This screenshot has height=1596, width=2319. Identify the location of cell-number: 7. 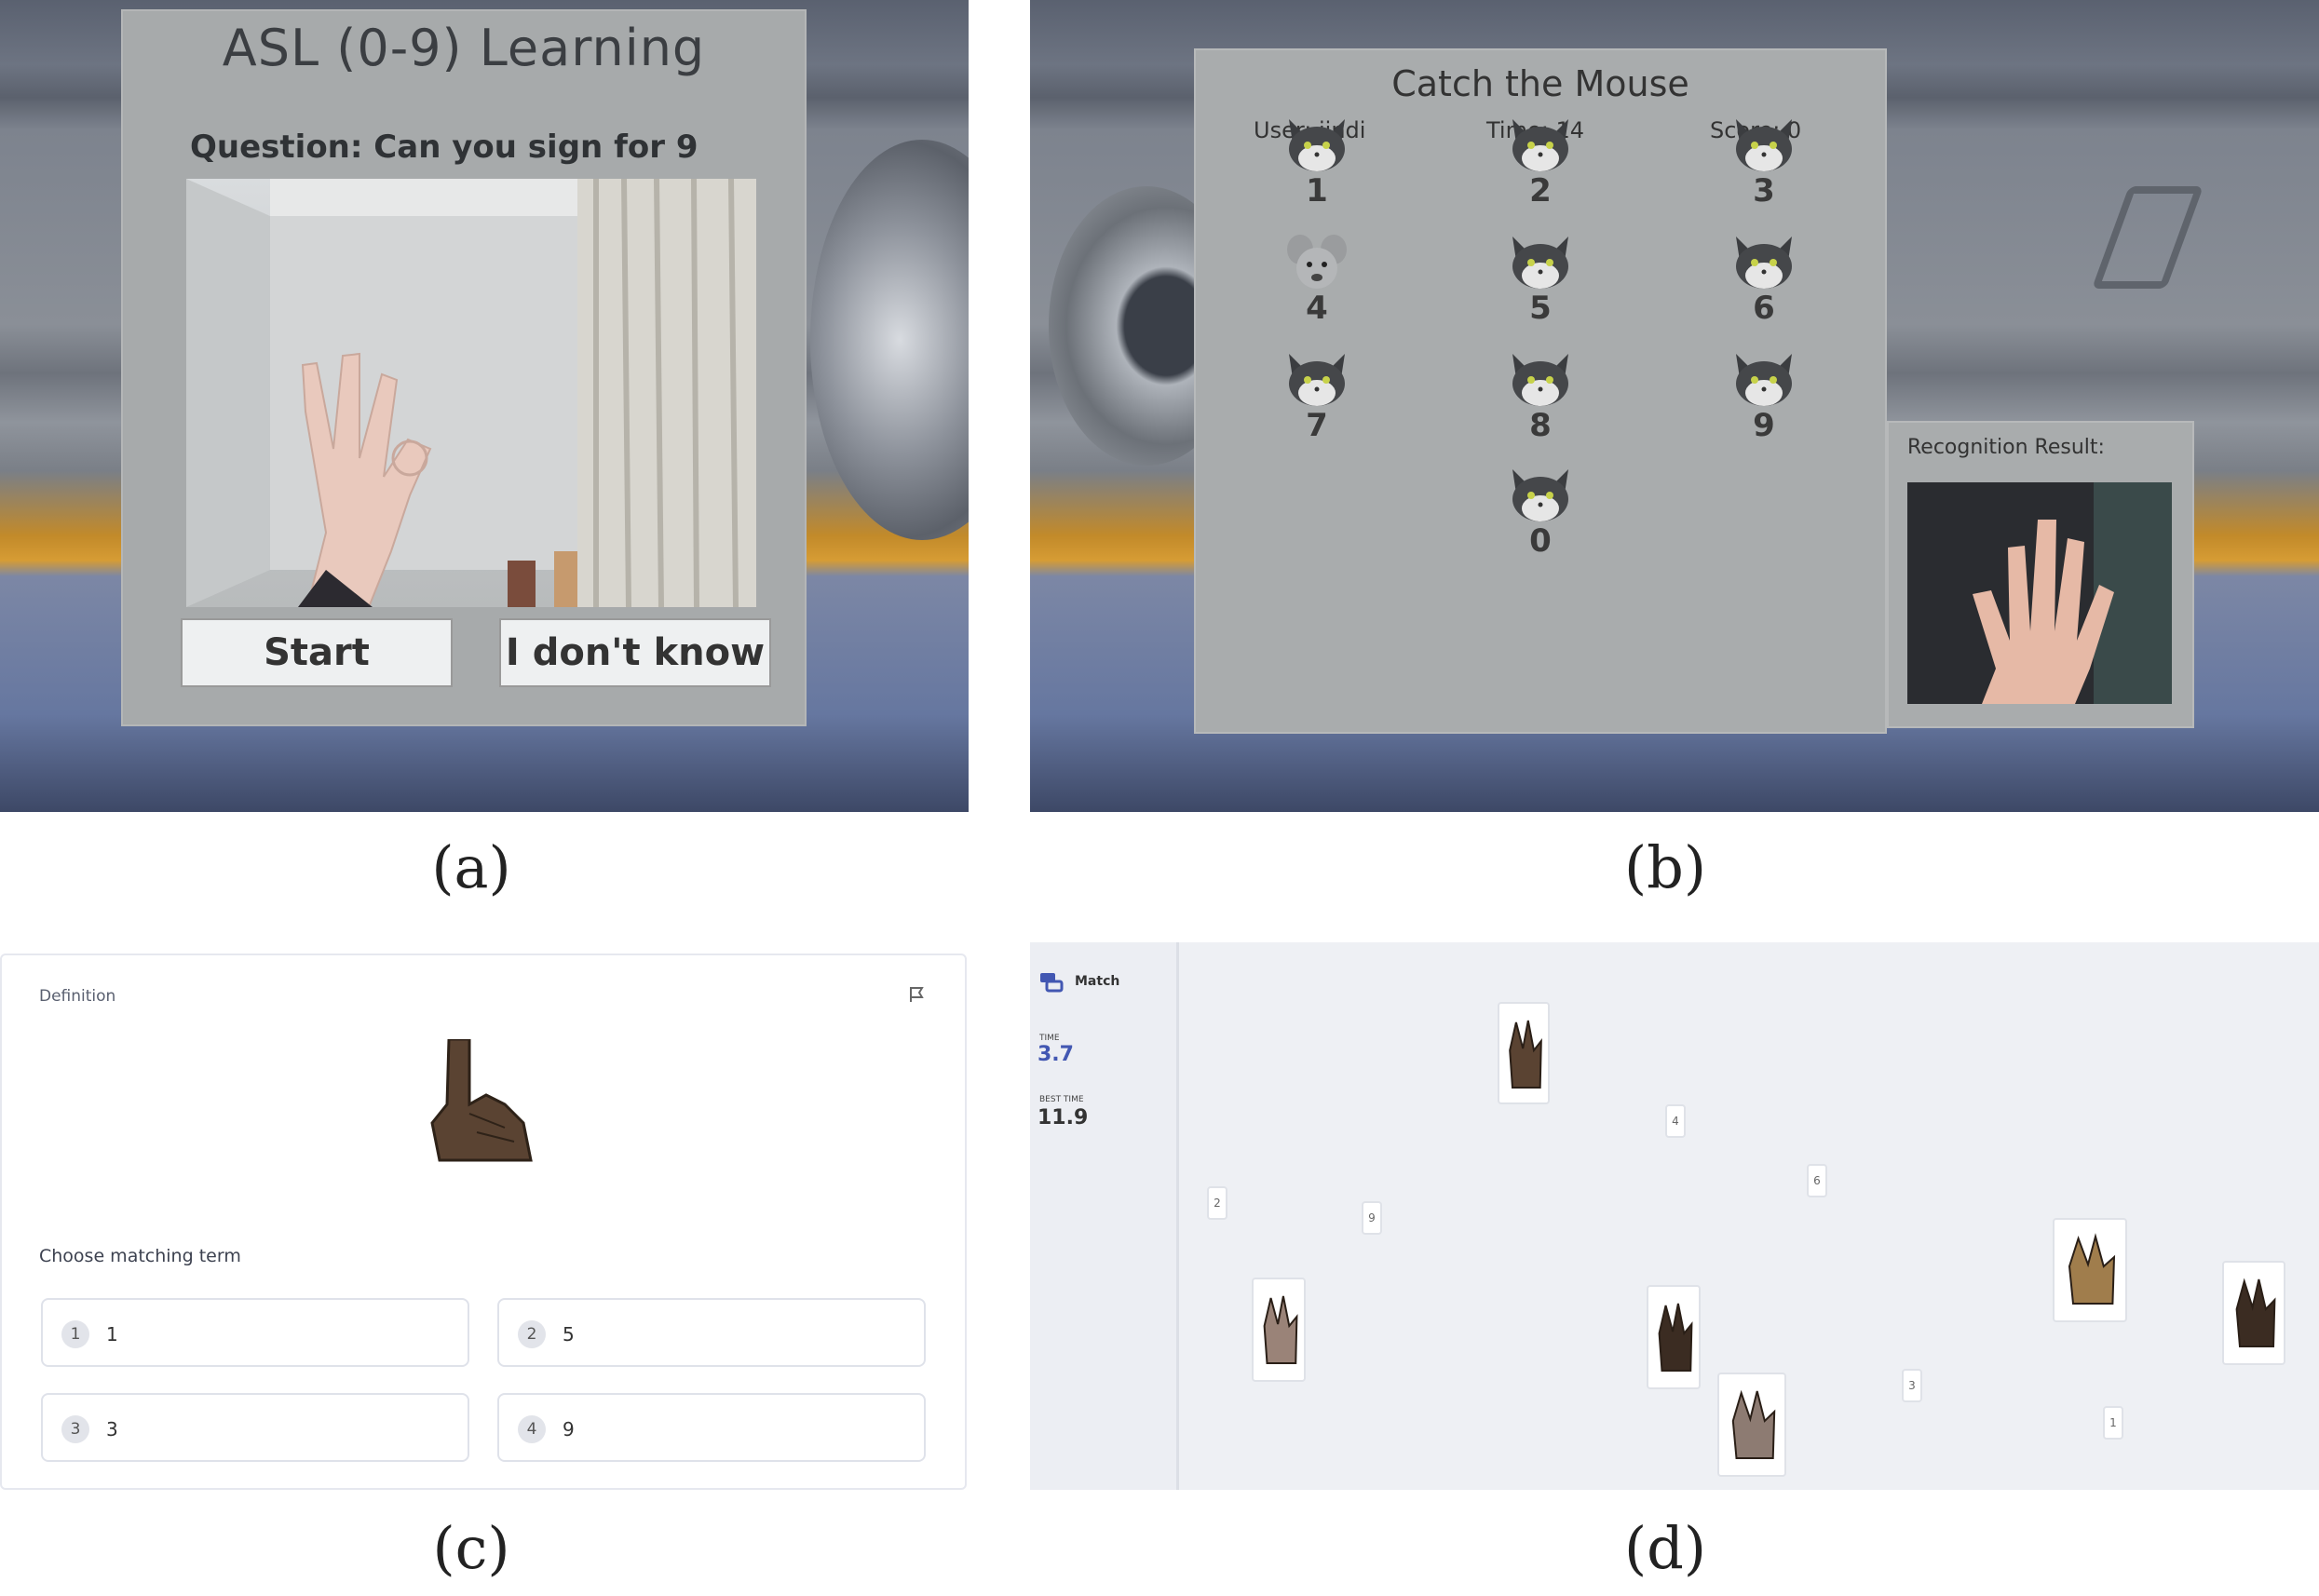
(1317, 425).